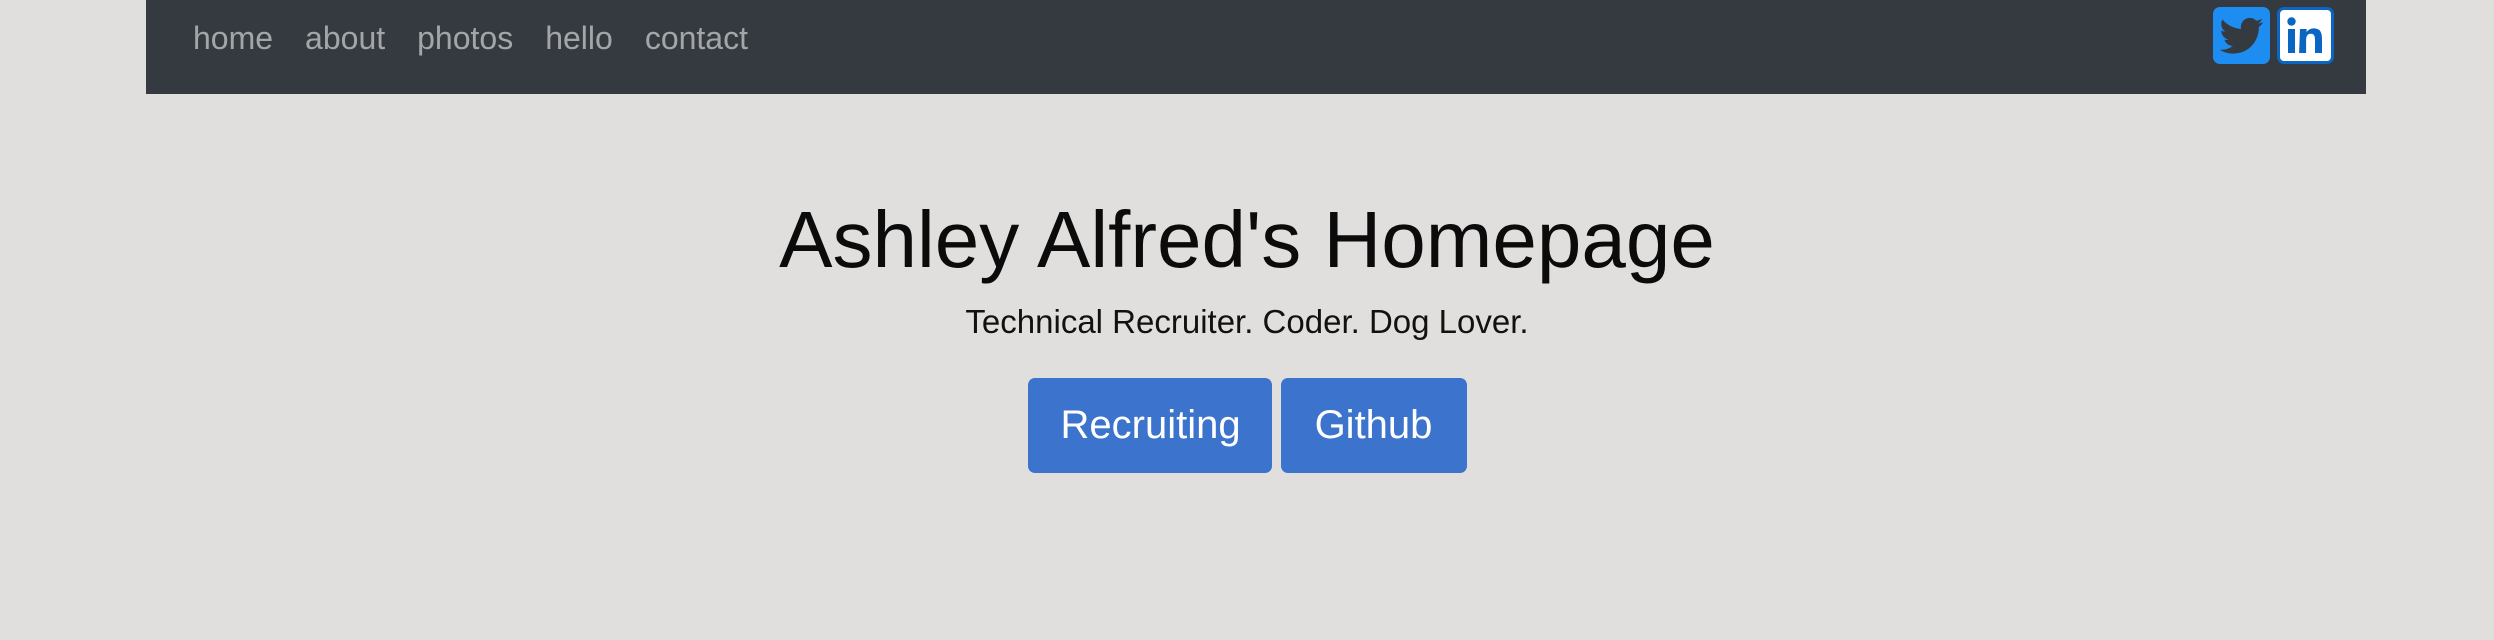 The width and height of the screenshot is (2494, 640). I want to click on social-links, so click(2273, 35).